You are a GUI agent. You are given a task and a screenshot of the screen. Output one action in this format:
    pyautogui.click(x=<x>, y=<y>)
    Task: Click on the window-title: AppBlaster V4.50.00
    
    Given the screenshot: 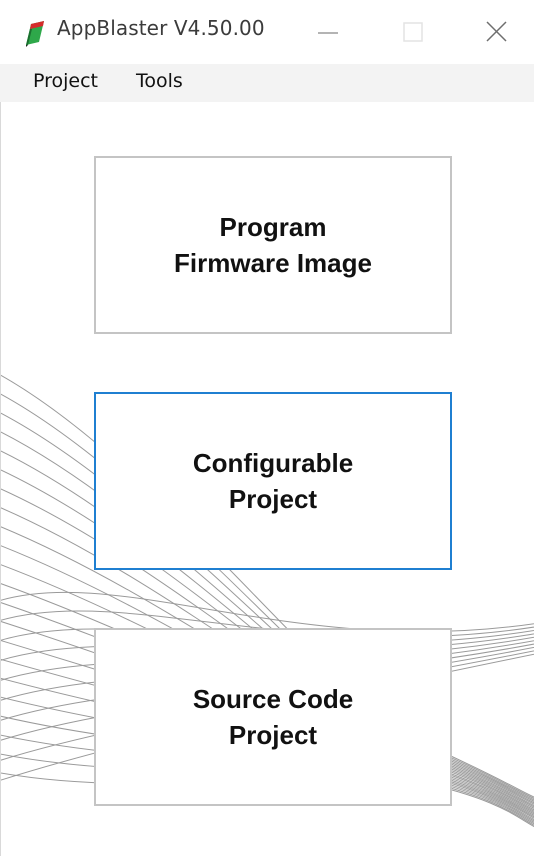 What is the action you would take?
    pyautogui.click(x=161, y=28)
    